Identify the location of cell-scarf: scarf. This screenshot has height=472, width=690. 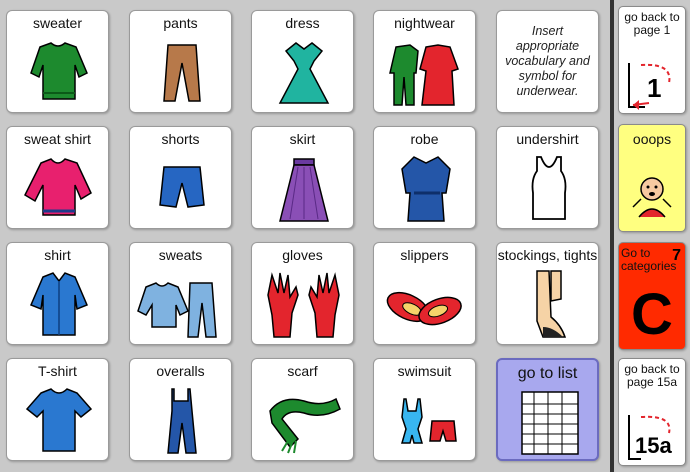
(302, 409).